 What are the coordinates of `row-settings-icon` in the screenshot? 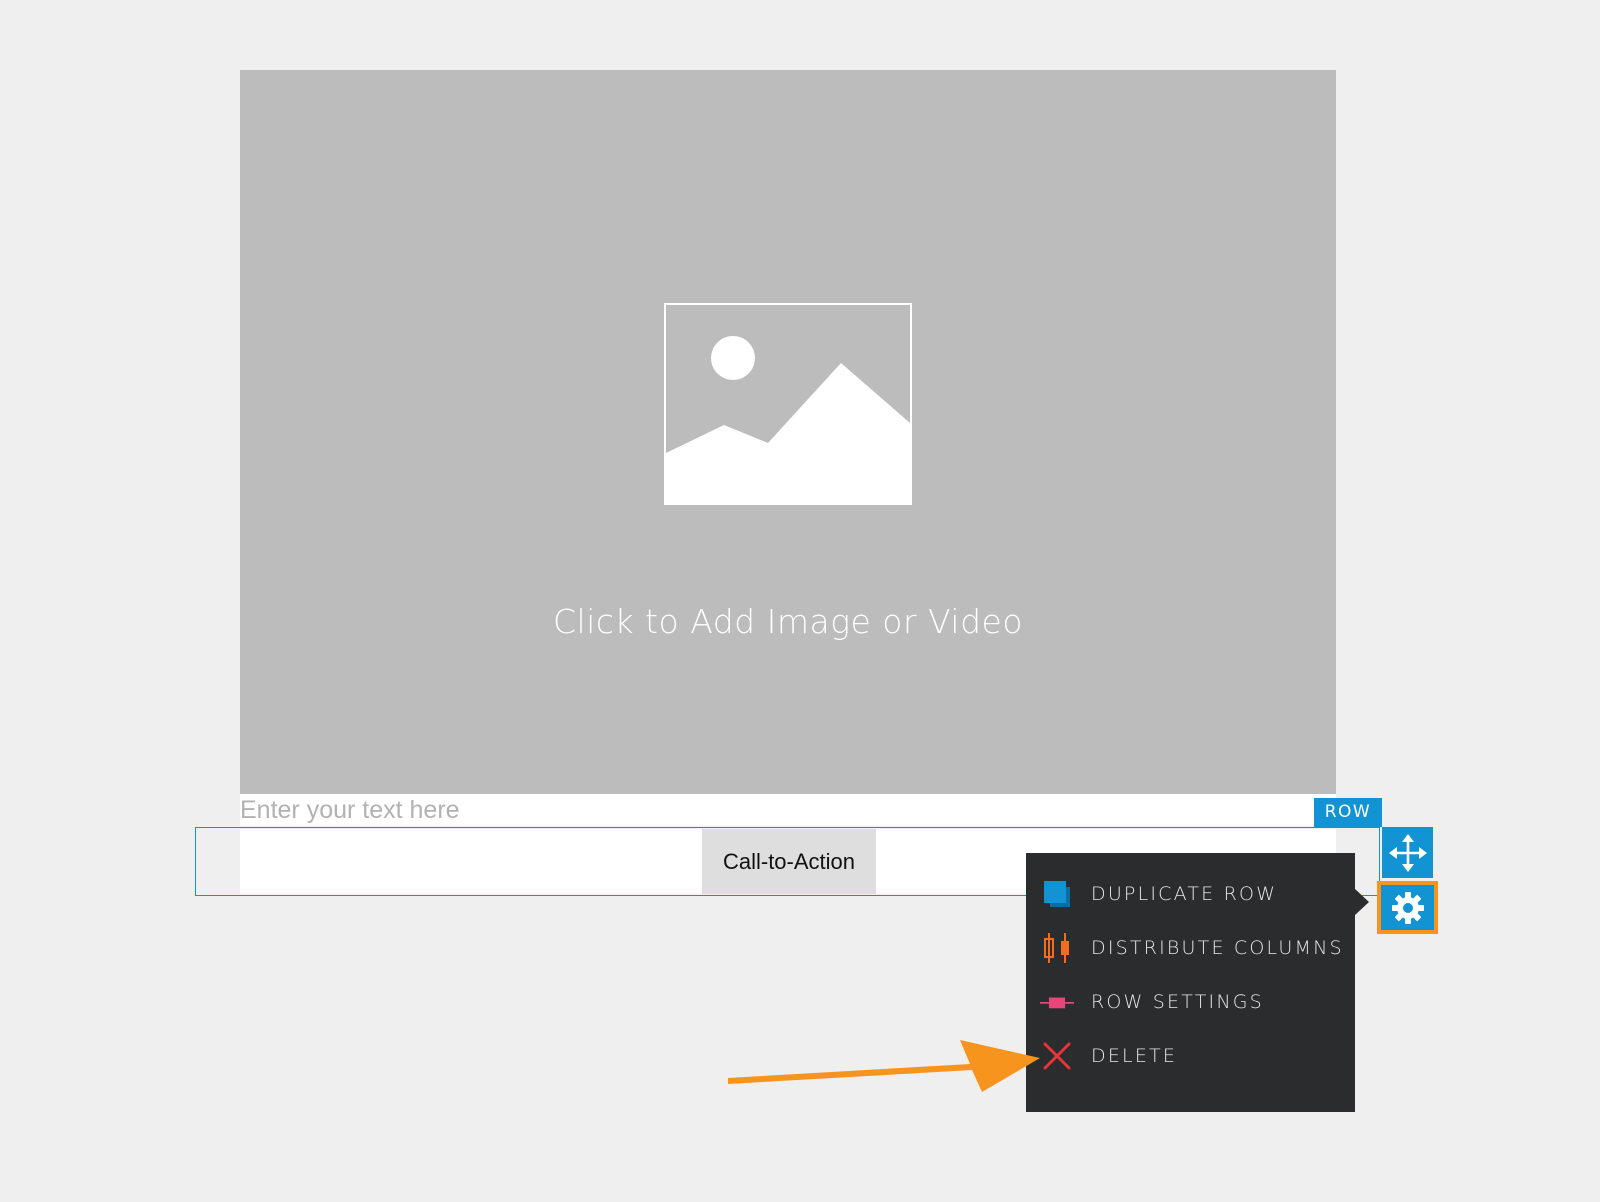 It's located at (1057, 1002).